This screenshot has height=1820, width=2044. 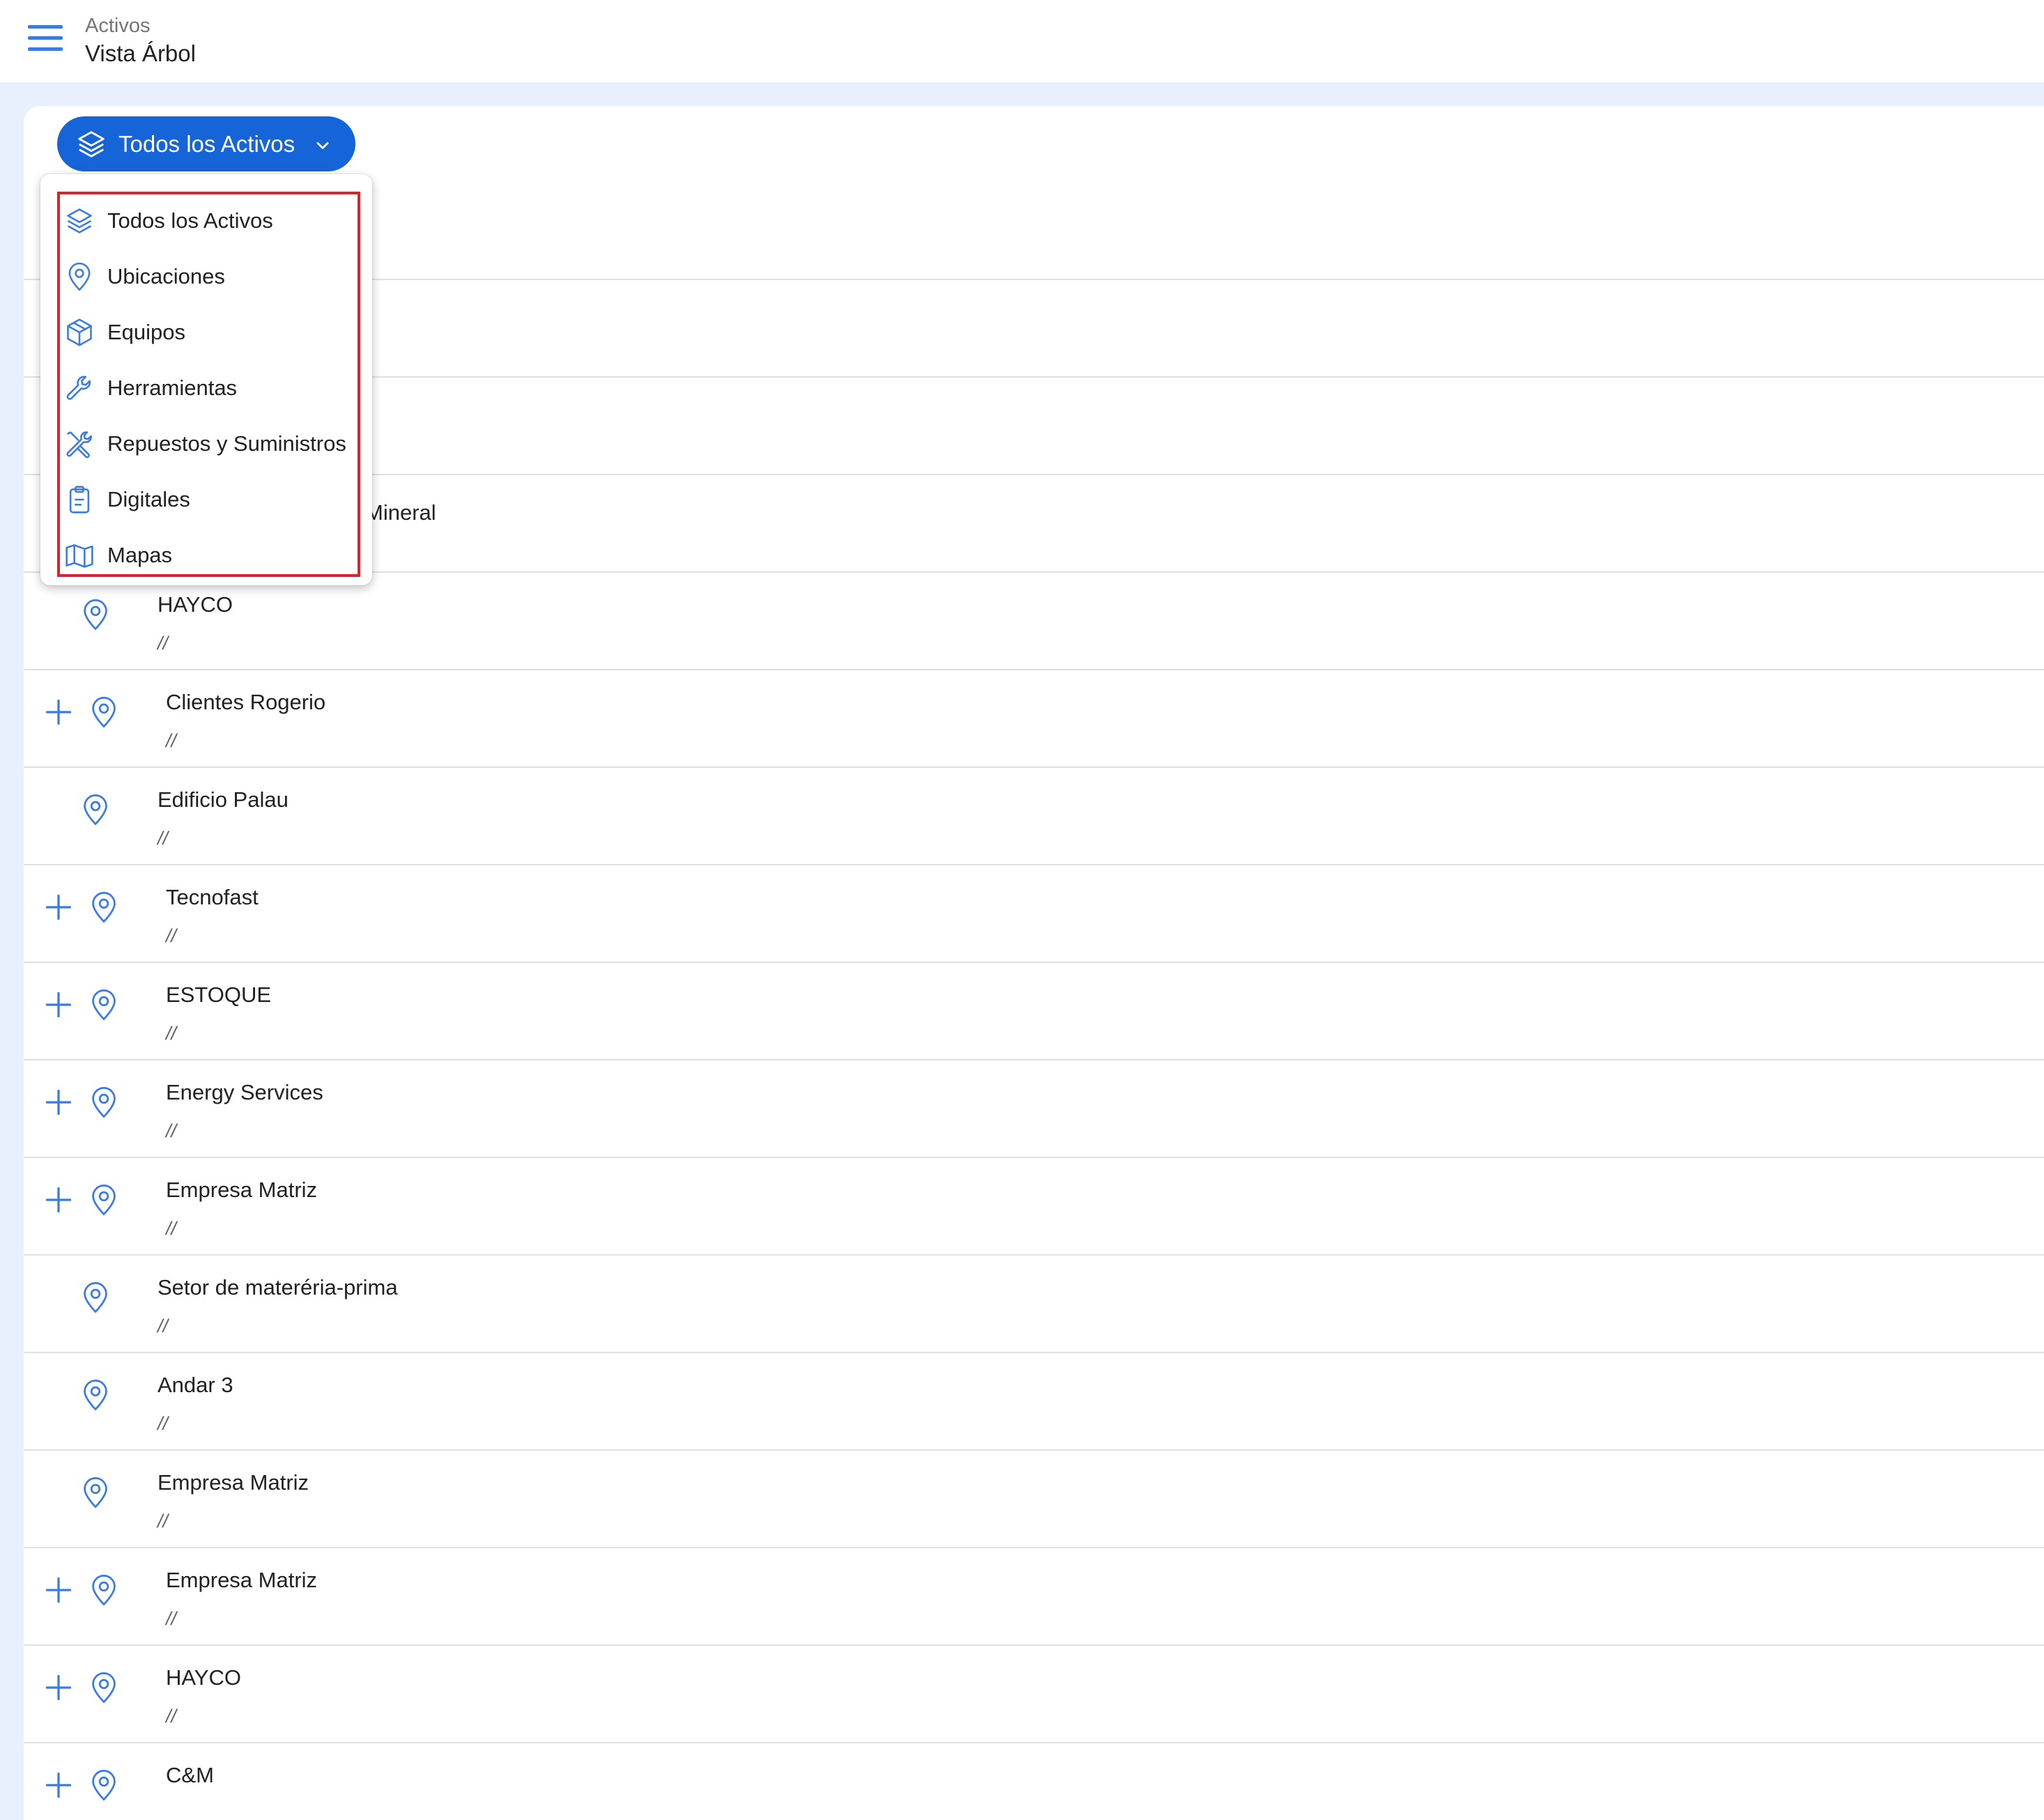 I want to click on asset-type-filter-button: Todos los Activos, so click(x=206, y=143).